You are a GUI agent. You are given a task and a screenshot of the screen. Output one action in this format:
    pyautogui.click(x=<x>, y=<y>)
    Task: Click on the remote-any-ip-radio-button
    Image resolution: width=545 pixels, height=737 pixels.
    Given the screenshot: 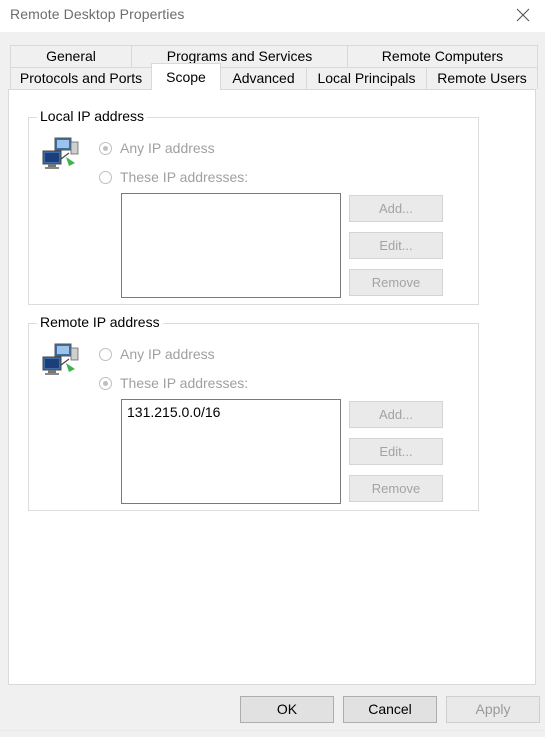 What is the action you would take?
    pyautogui.click(x=105, y=354)
    